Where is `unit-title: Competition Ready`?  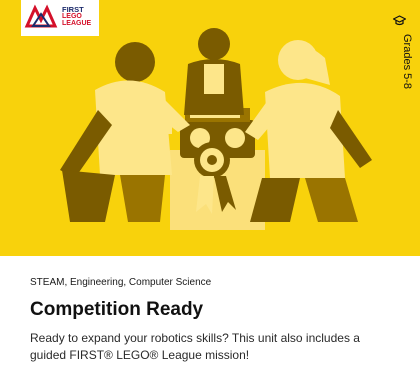
unit-title: Competition Ready is located at coordinates (116, 310).